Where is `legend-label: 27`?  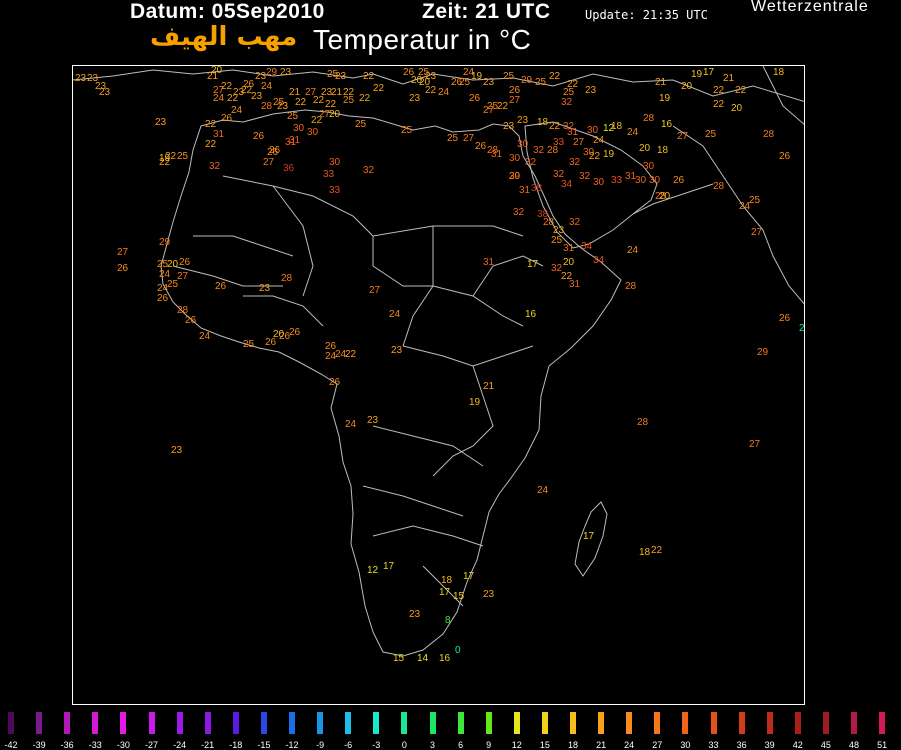 legend-label: 27 is located at coordinates (657, 745).